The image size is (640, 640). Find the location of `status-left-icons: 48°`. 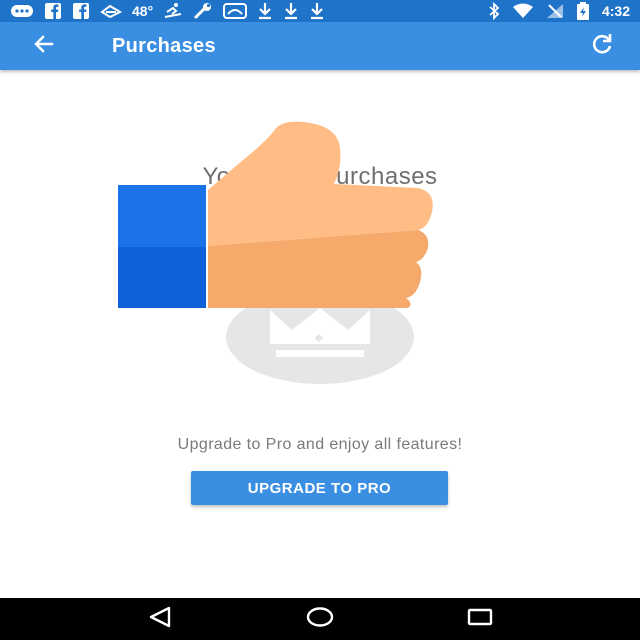

status-left-icons: 48° is located at coordinates (167, 11).